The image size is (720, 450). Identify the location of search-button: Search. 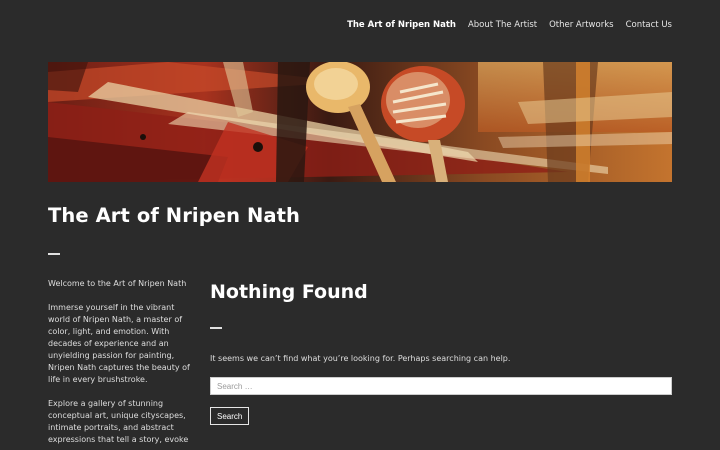
(230, 416).